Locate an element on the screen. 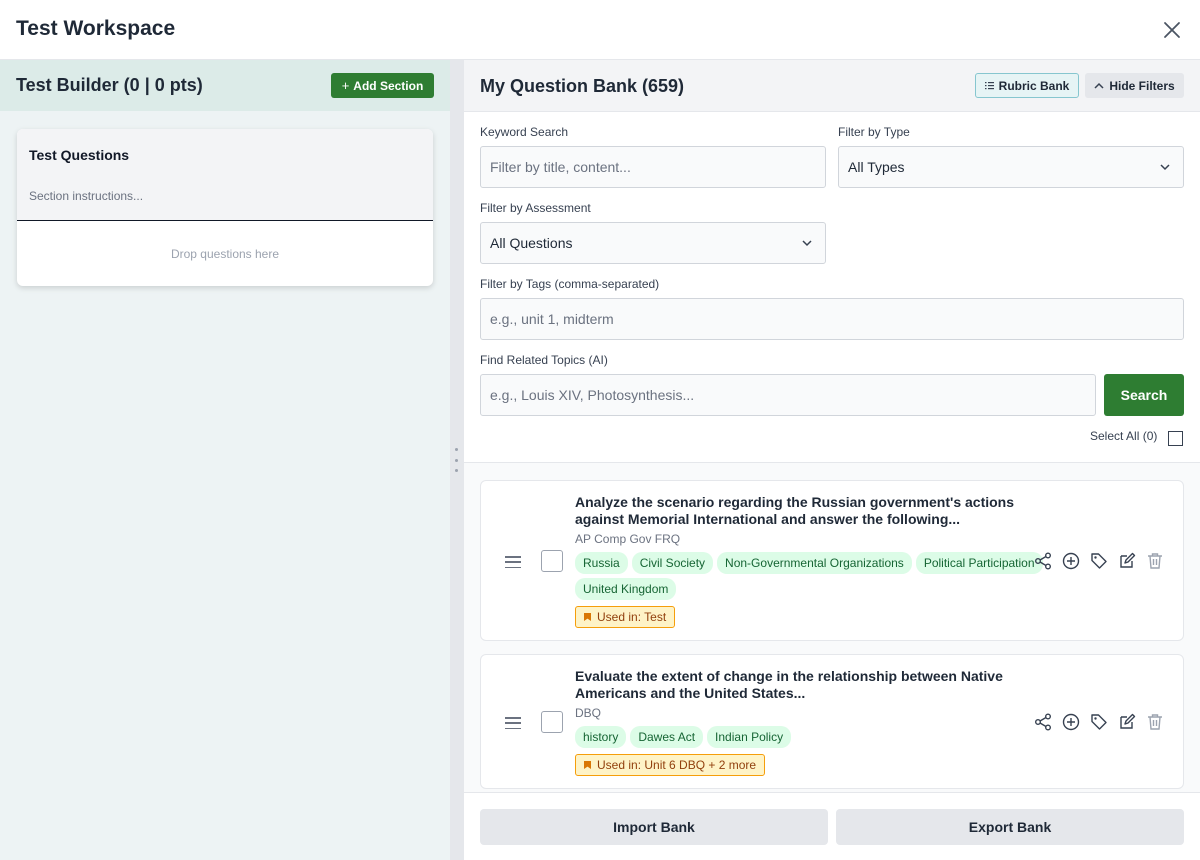 Image resolution: width=1200 pixels, height=860 pixels. related-topics-input is located at coordinates (788, 395).